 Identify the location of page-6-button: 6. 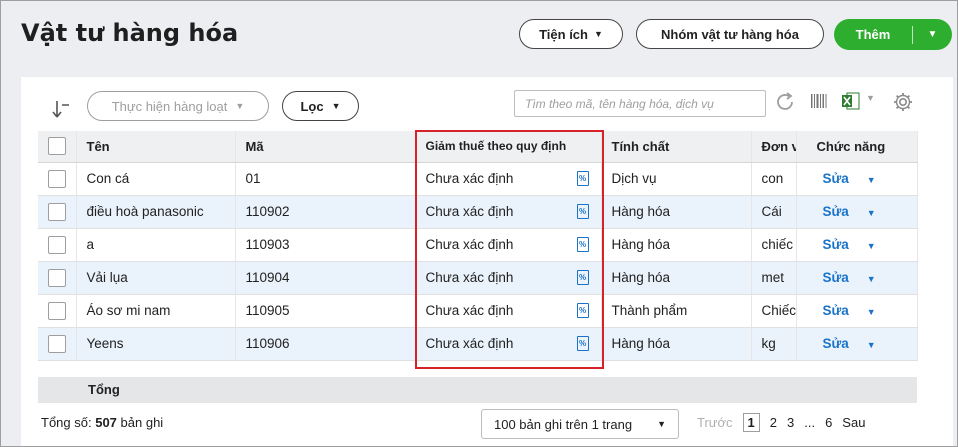
(828, 422).